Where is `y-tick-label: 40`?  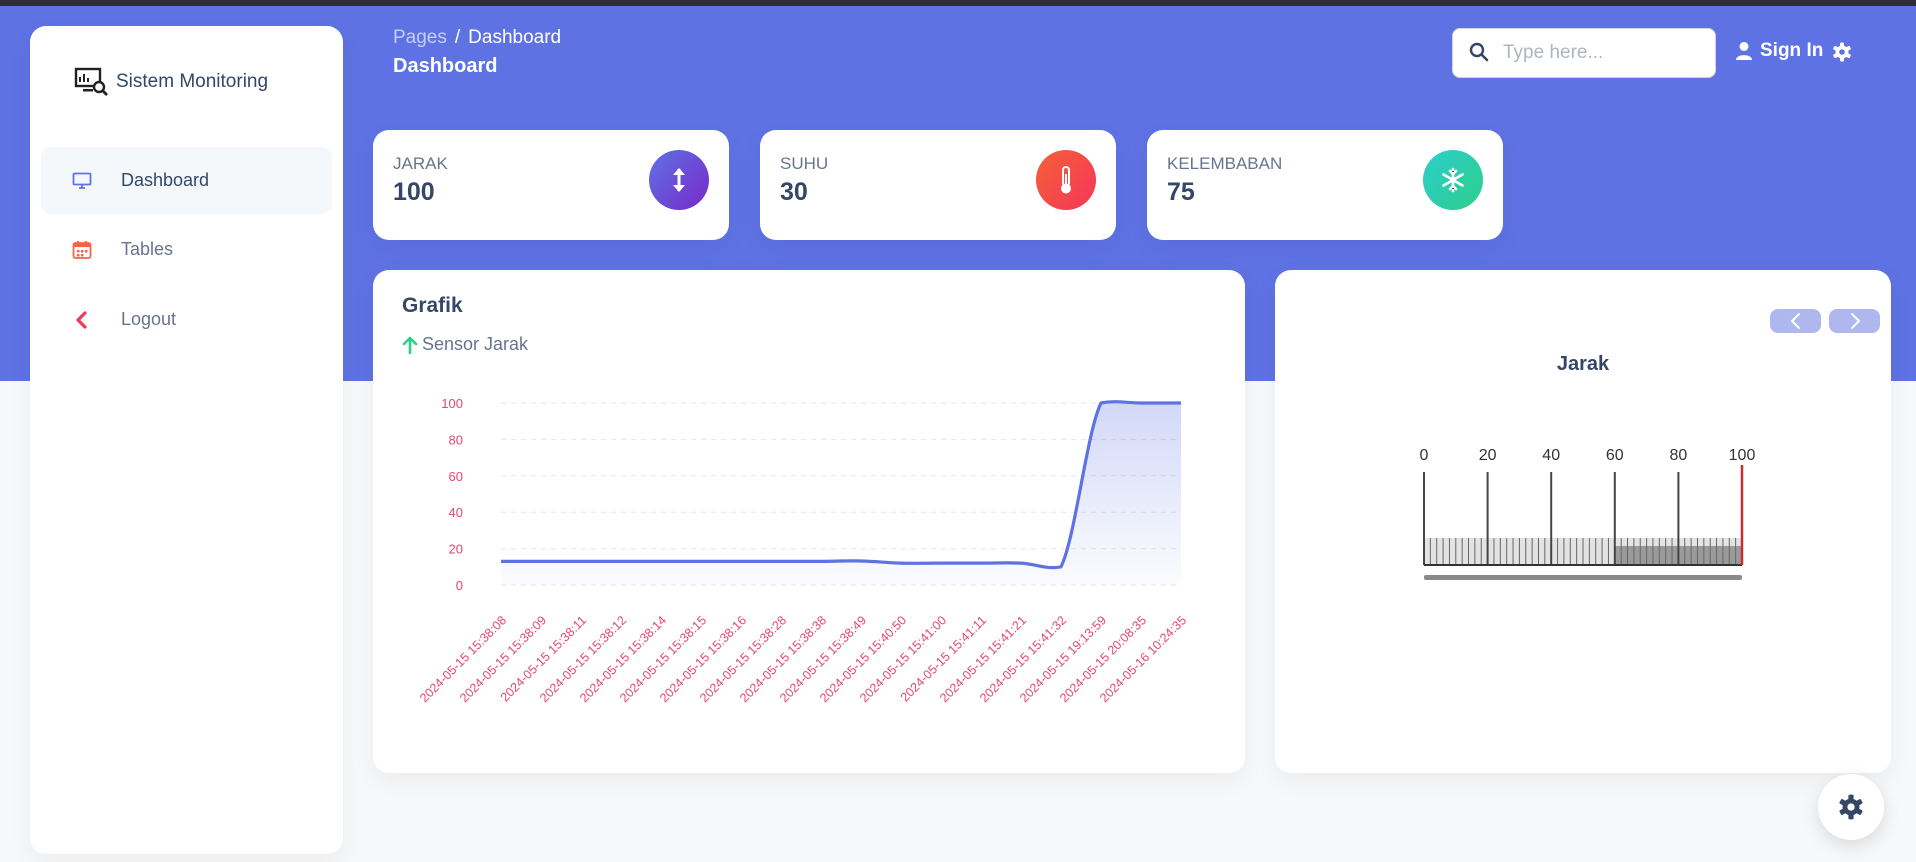 y-tick-label: 40 is located at coordinates (456, 512).